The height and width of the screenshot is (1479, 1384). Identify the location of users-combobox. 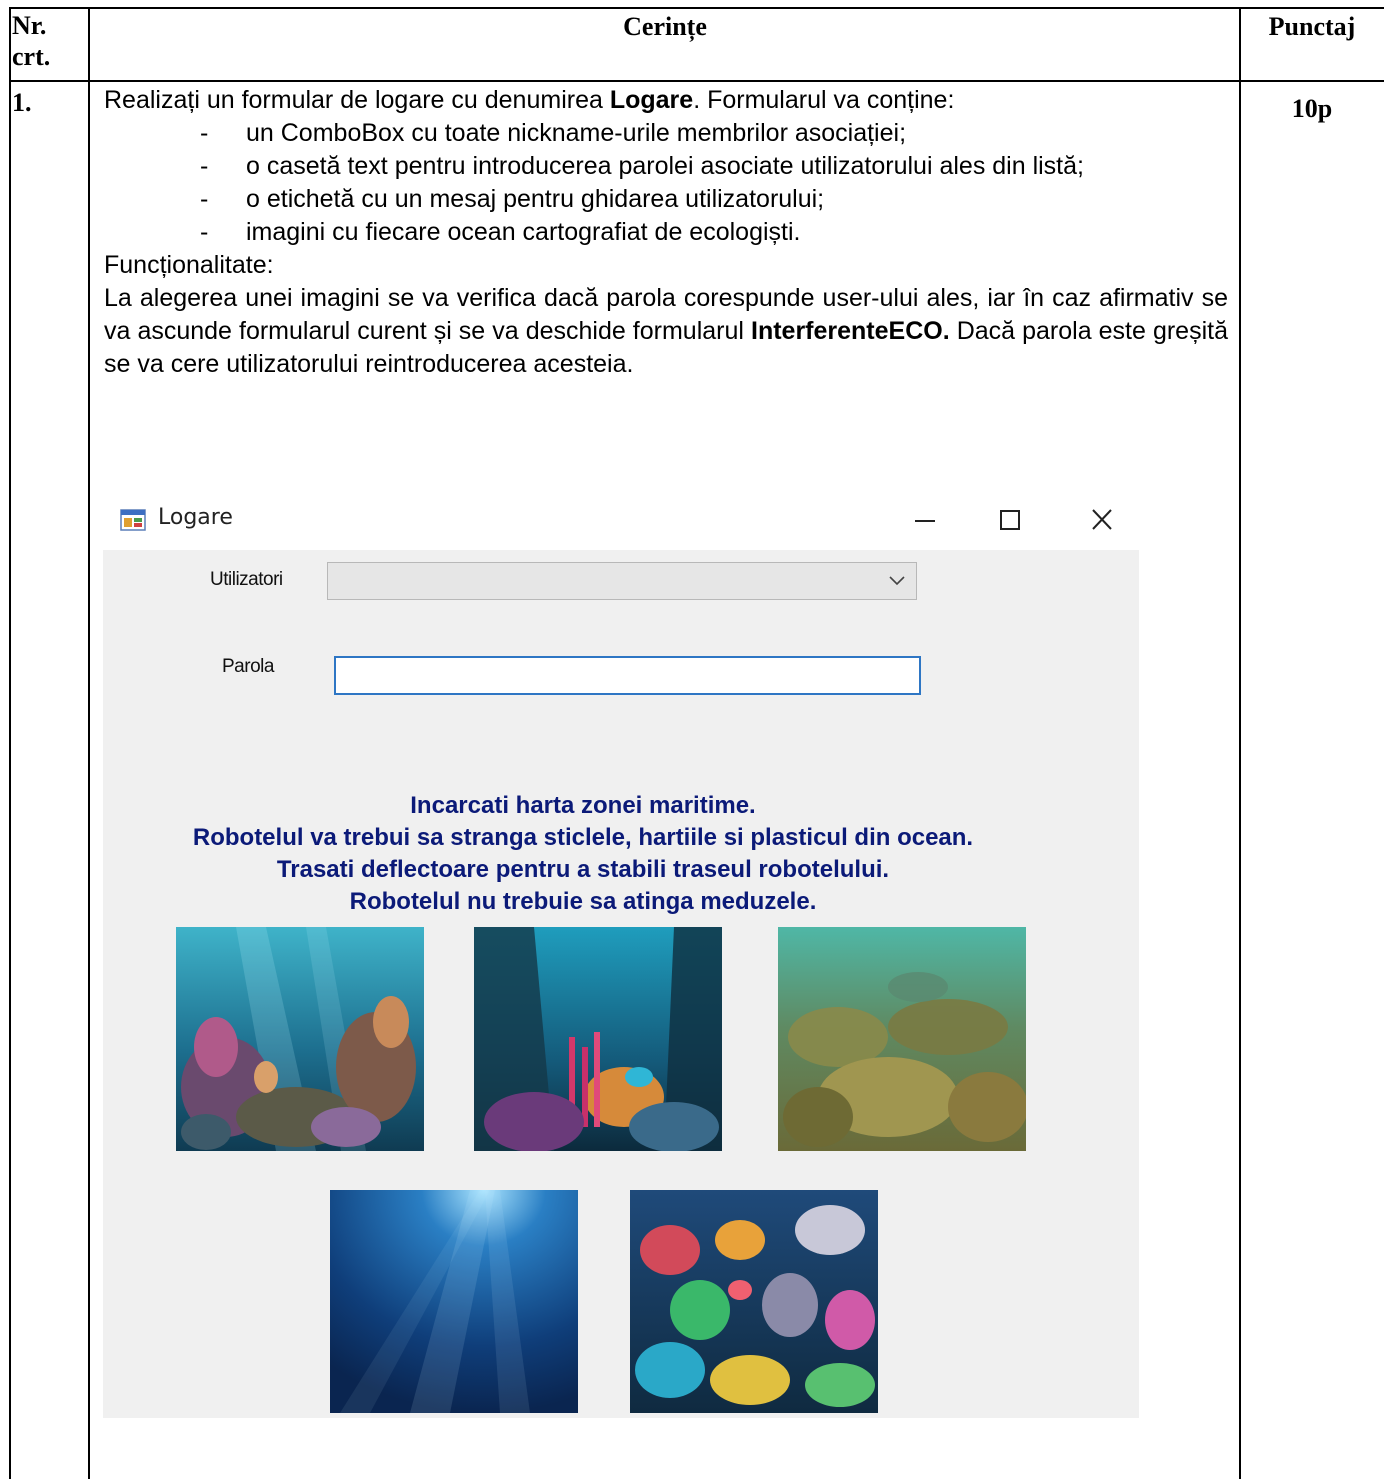
(622, 581).